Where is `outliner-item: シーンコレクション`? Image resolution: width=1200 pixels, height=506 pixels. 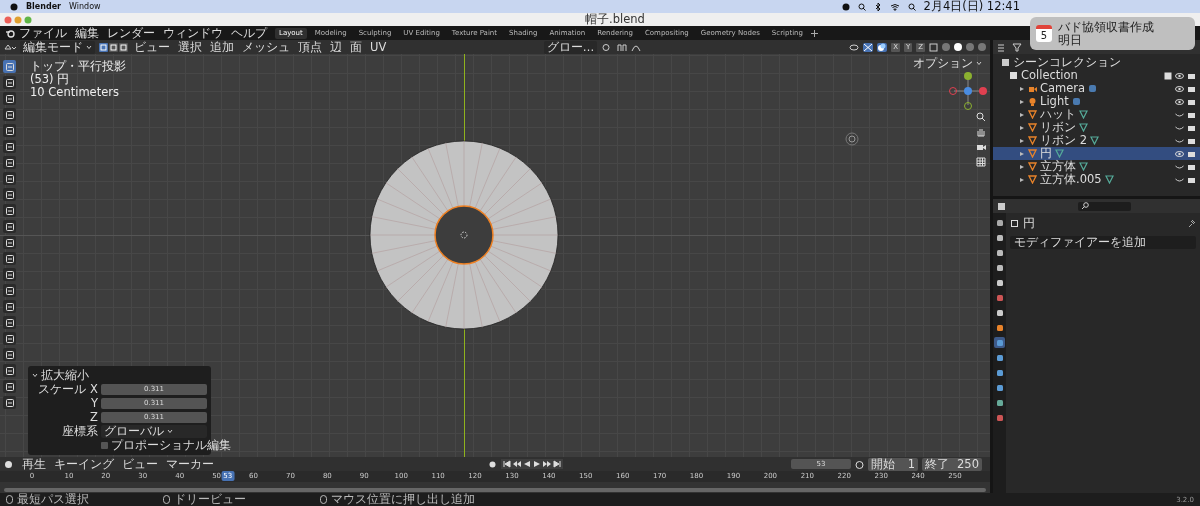
outliner-item: シーンコレクション is located at coordinates (1067, 62).